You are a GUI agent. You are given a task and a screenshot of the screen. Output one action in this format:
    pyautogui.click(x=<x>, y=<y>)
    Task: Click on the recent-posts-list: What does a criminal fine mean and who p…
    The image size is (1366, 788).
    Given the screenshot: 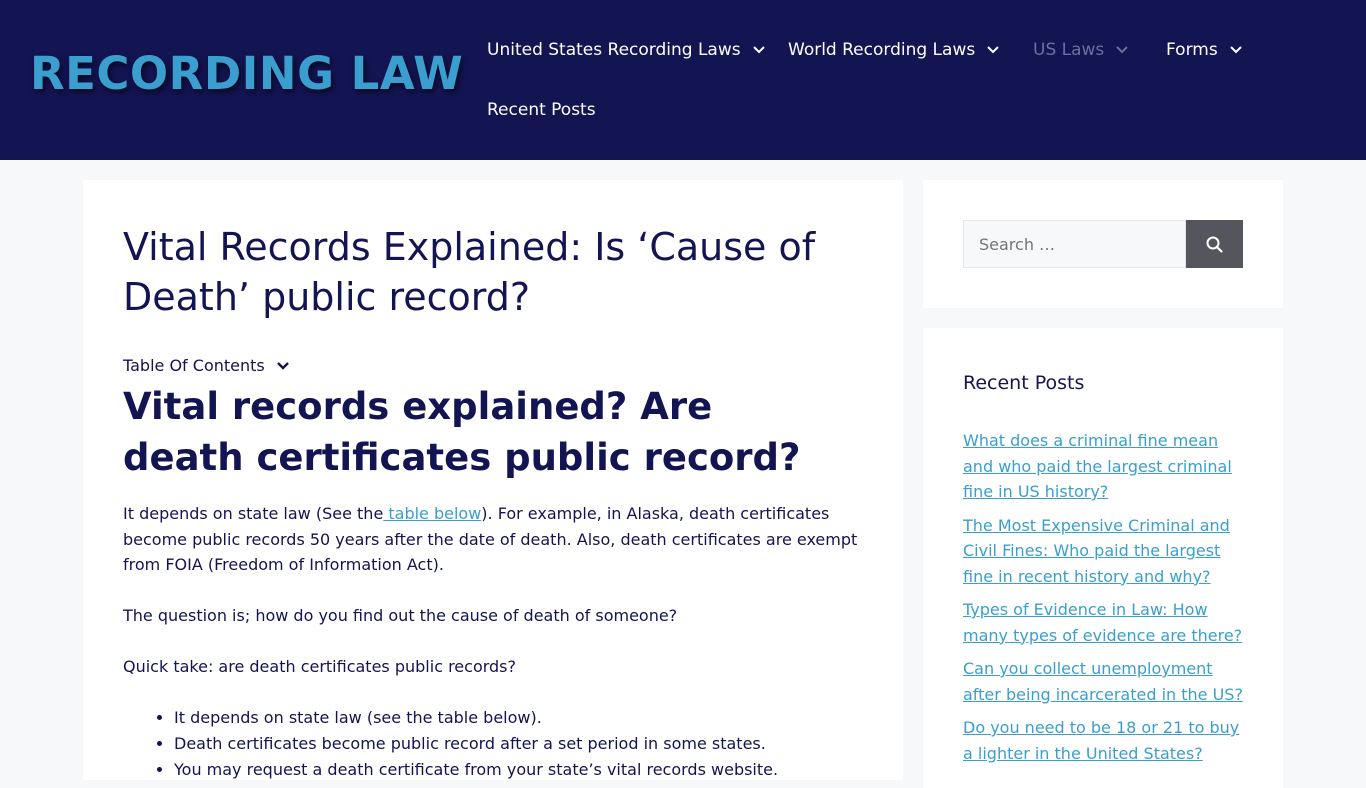 What is the action you would take?
    pyautogui.click(x=1103, y=601)
    